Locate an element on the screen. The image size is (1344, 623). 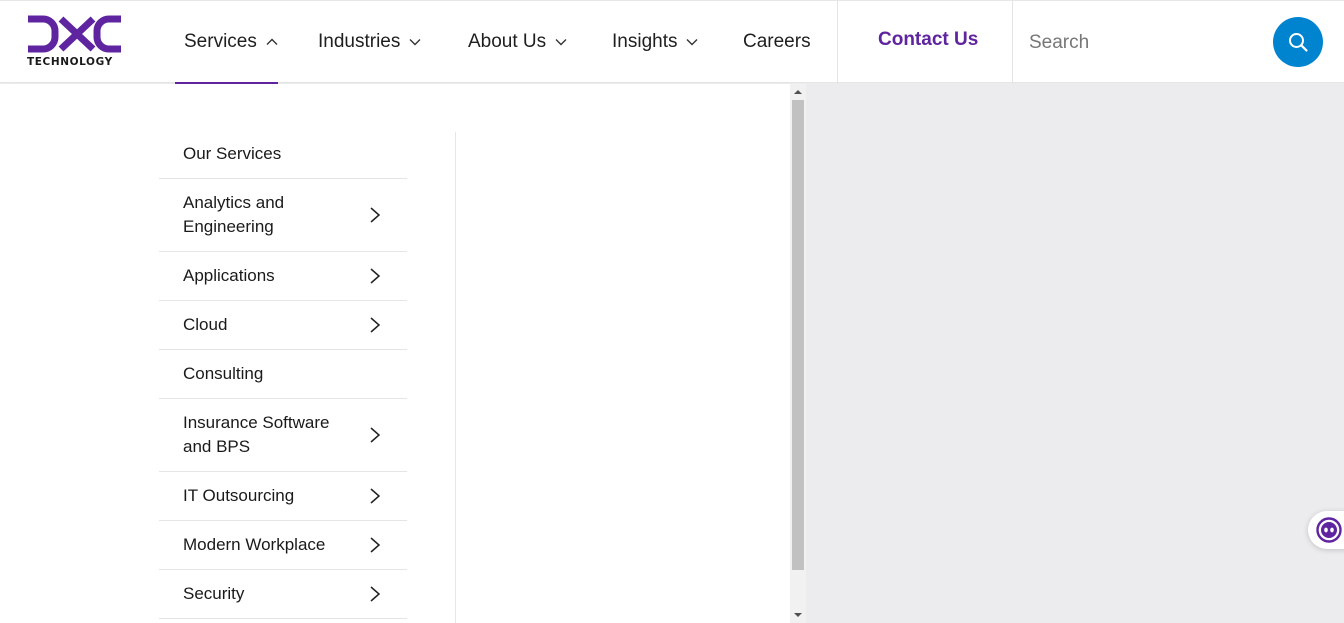
nav-careers: Careers is located at coordinates (777, 42).